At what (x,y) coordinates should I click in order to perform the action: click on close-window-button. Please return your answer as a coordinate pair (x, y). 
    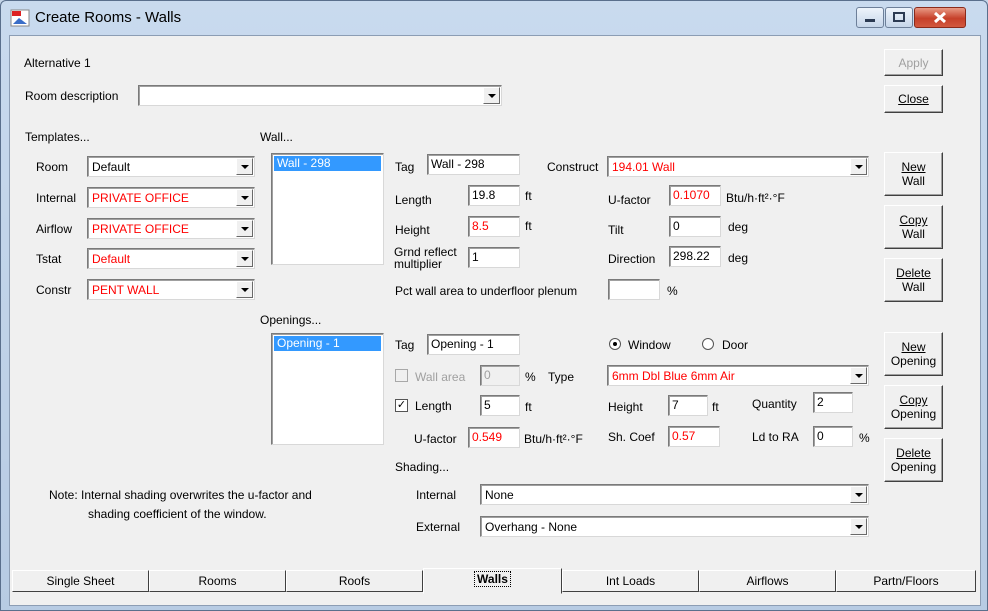
    Looking at the image, I should click on (940, 17).